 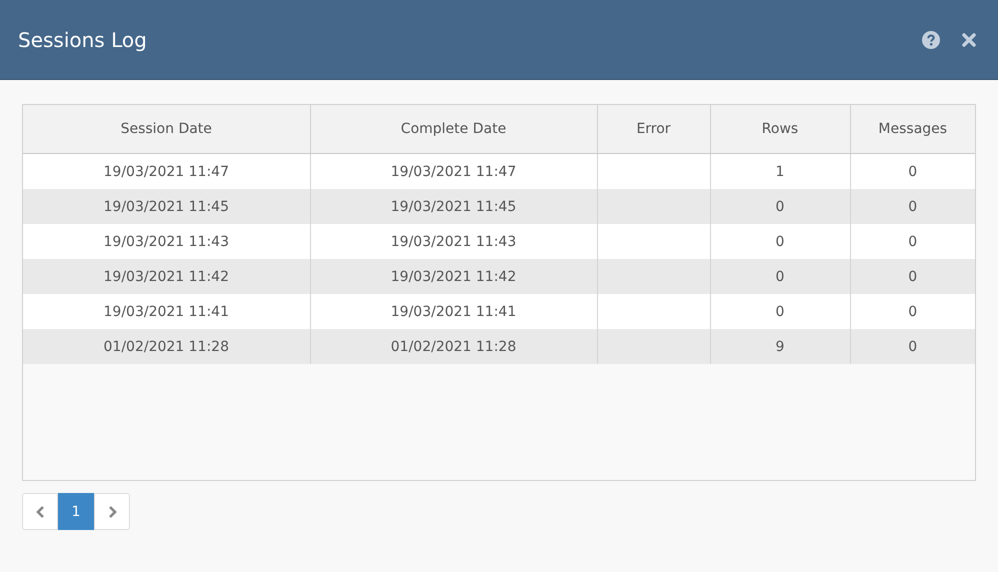 What do you see at coordinates (83, 40) in the screenshot?
I see `dialog-title: Sessions Log` at bounding box center [83, 40].